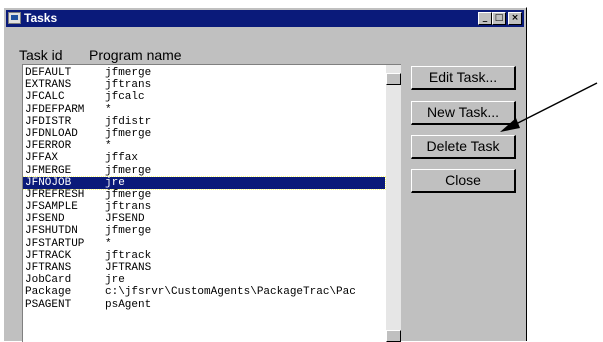 The width and height of the screenshot is (603, 342). I want to click on annotation-arrow-icon, so click(549, 107).